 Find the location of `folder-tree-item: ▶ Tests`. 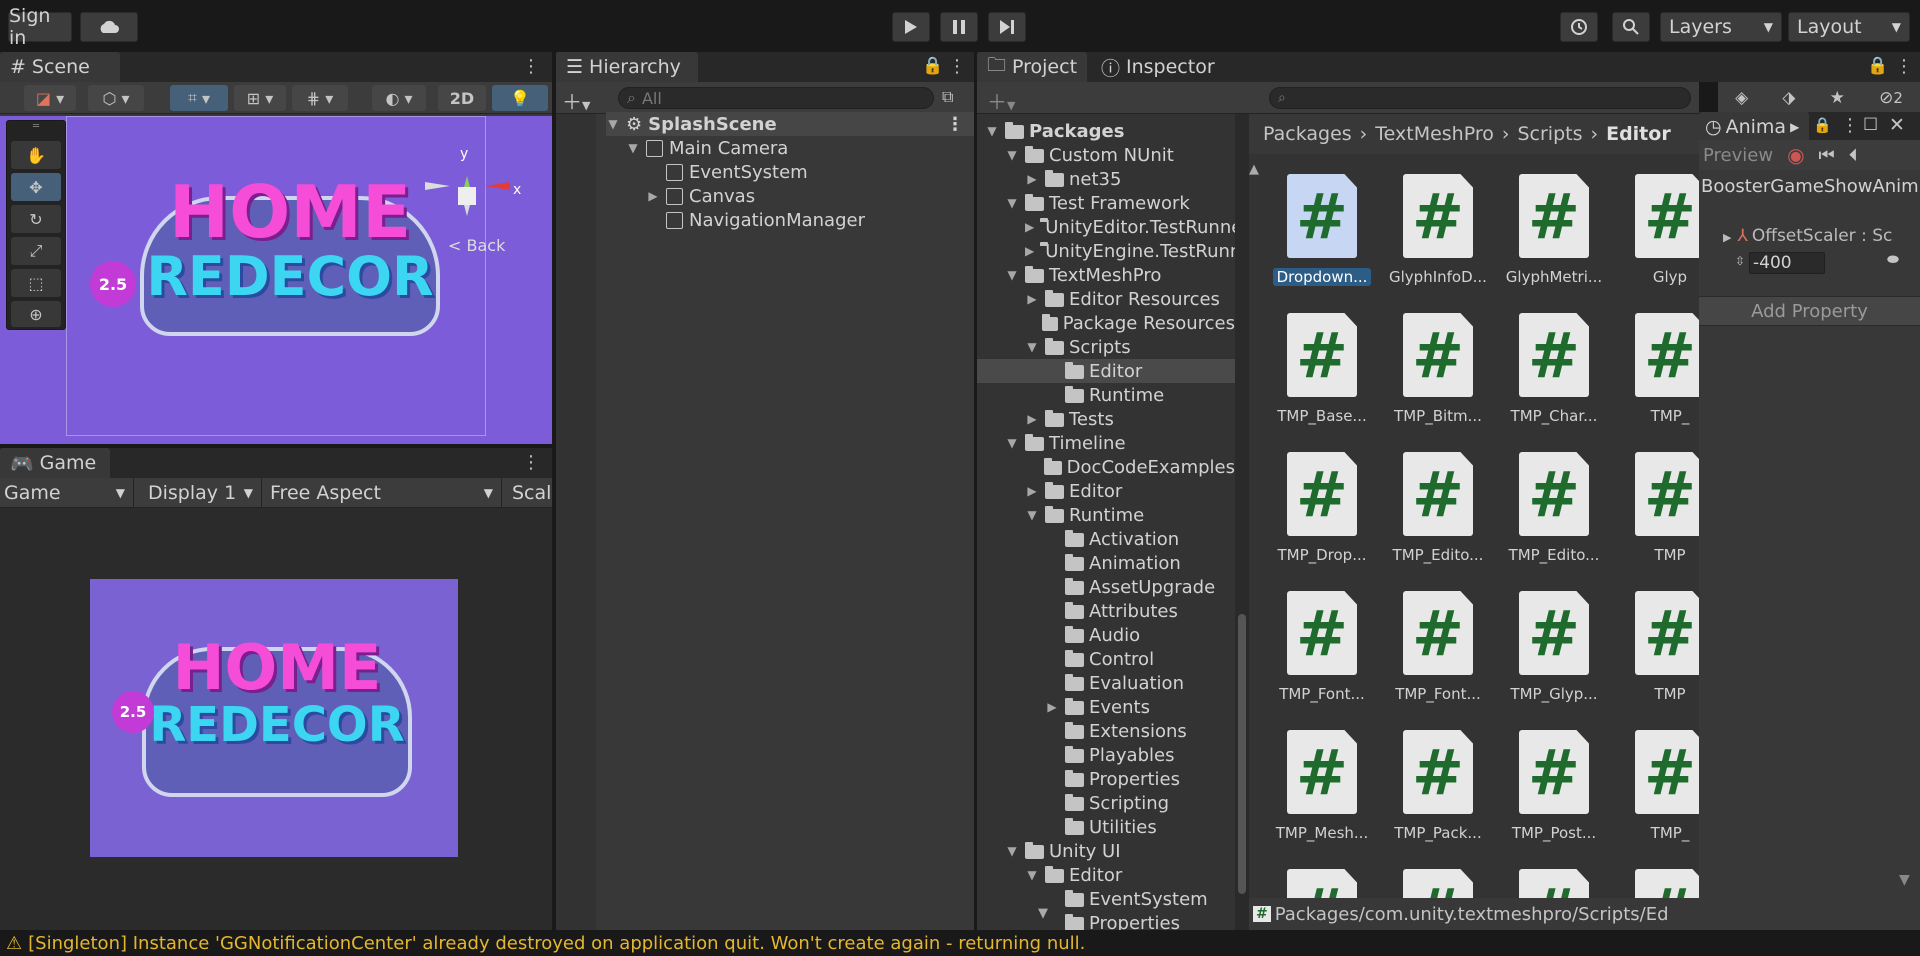

folder-tree-item: ▶ Tests is located at coordinates (1106, 419).